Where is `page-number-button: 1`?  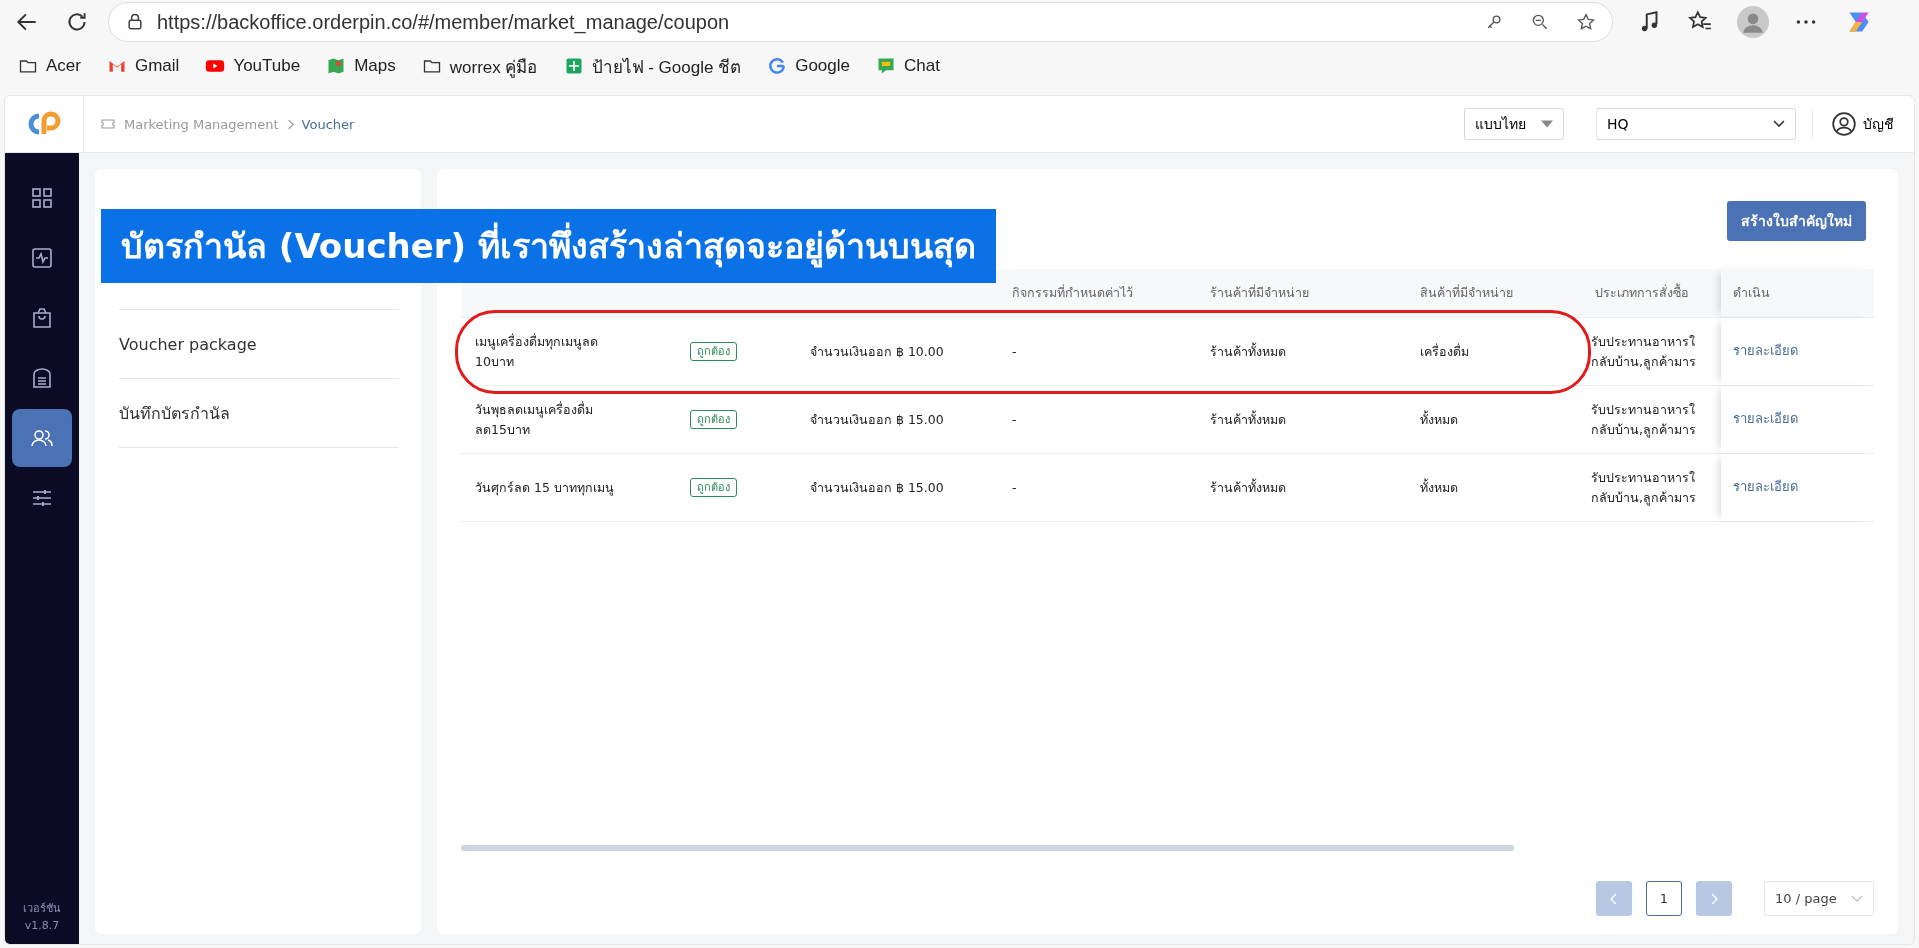 page-number-button: 1 is located at coordinates (1664, 898).